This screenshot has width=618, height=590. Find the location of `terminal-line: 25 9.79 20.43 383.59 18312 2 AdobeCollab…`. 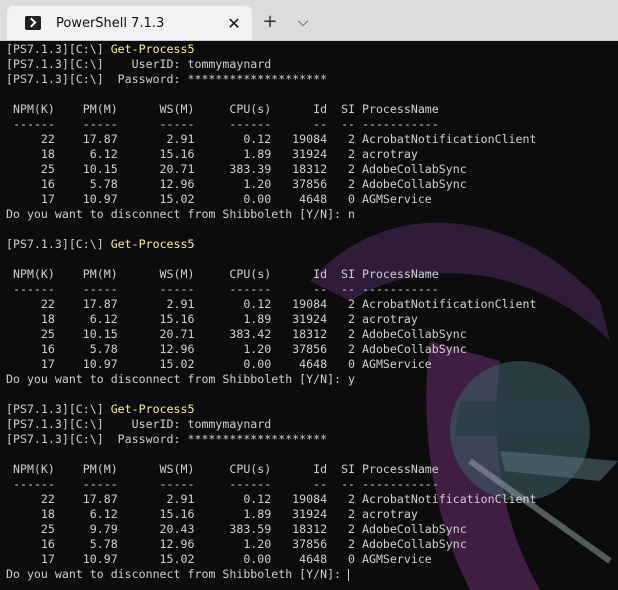

terminal-line: 25 9.79 20.43 383.59 18312 2 AdobeCollab… is located at coordinates (271, 529).